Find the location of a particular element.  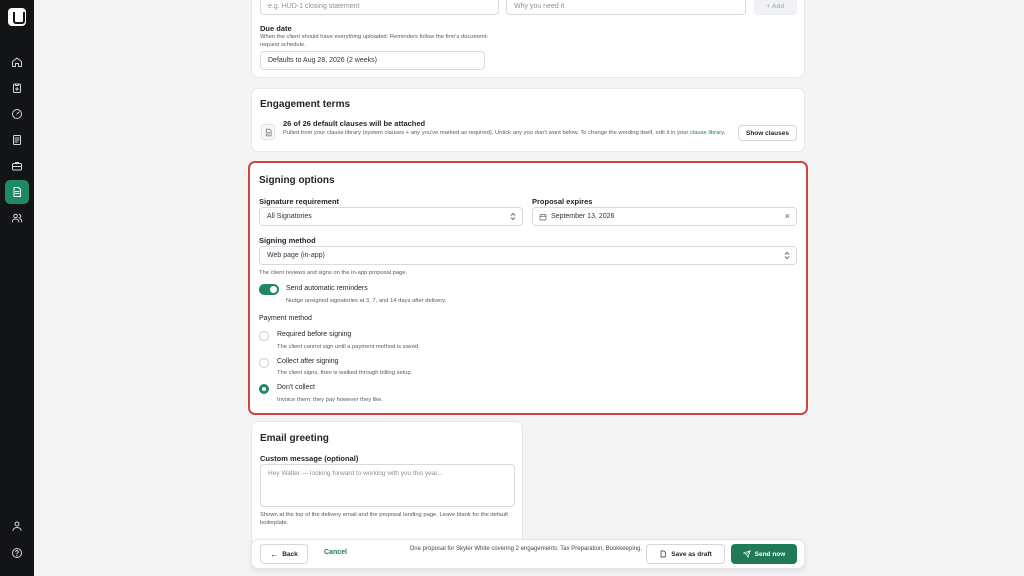

save-draft-button: Save as draft is located at coordinates (685, 554).